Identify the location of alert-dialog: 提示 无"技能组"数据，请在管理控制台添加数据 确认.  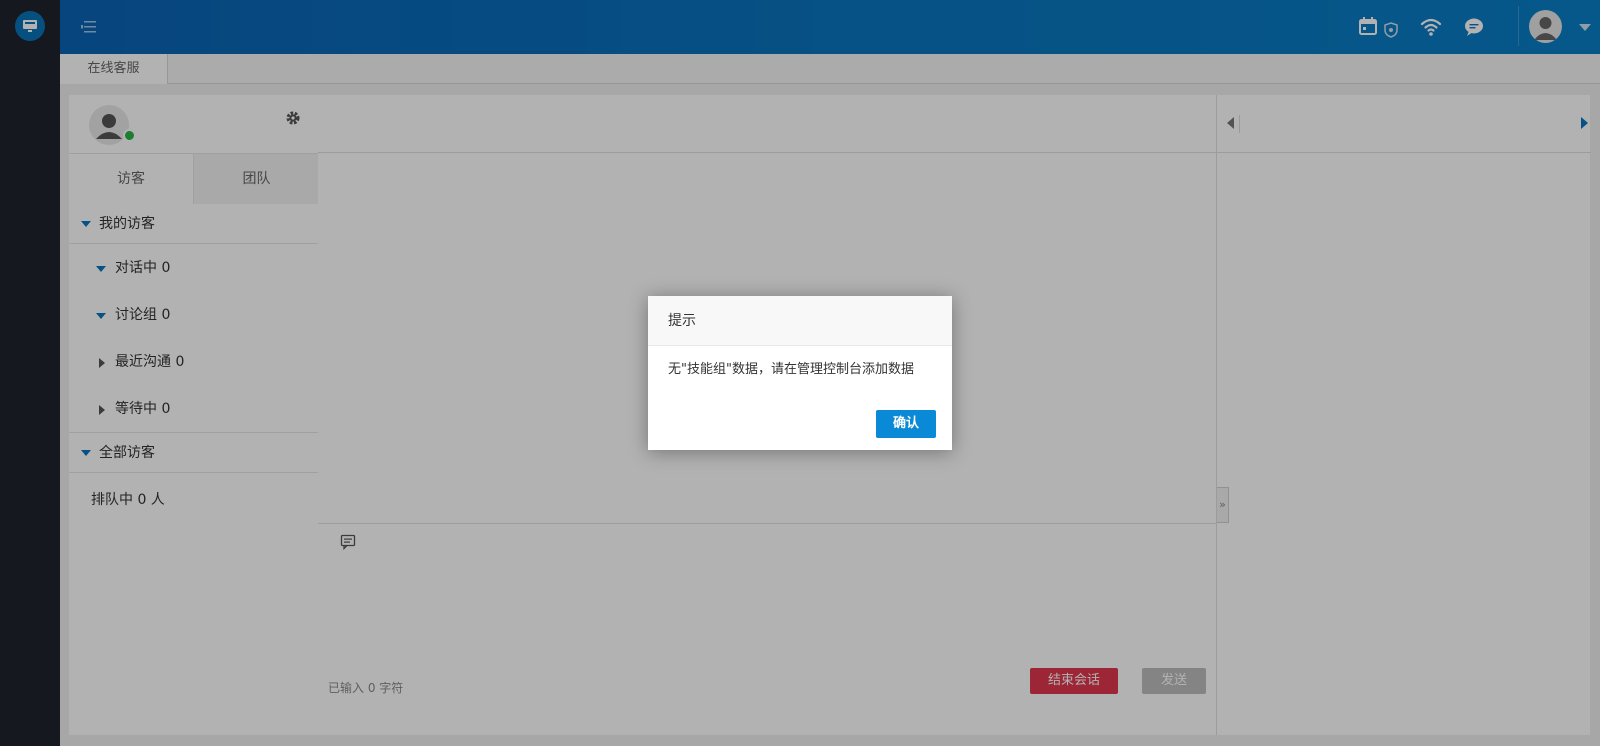
(800, 373).